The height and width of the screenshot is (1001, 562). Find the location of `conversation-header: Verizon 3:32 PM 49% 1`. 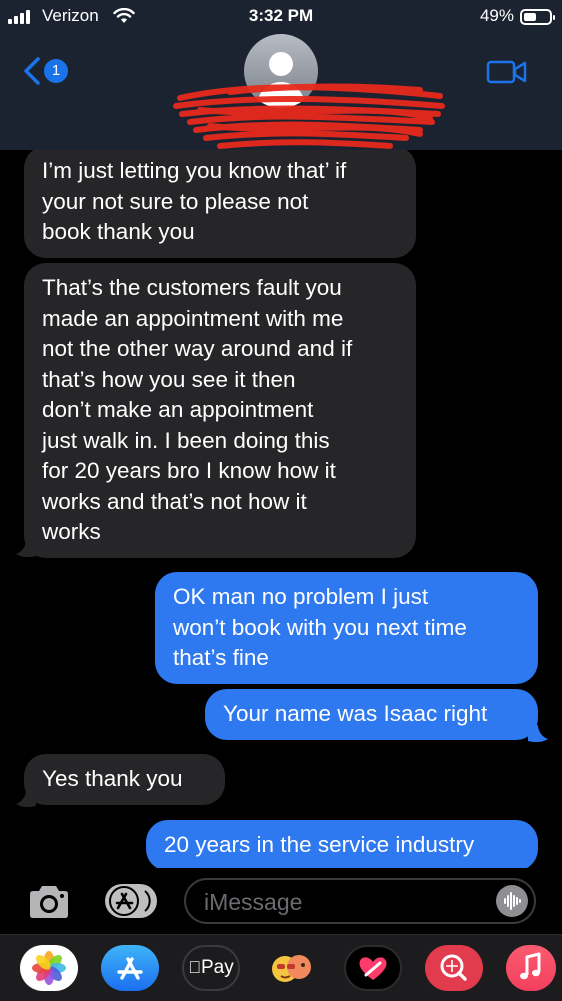

conversation-header: Verizon 3:32 PM 49% 1 is located at coordinates (281, 75).